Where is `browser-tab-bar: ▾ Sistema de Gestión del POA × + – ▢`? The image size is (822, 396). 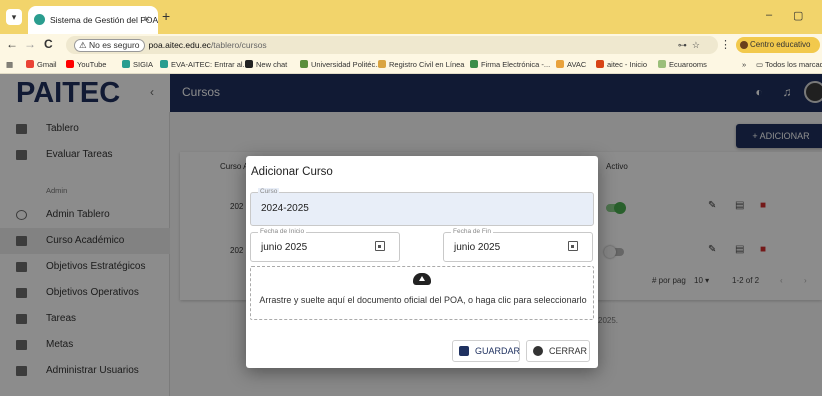 browser-tab-bar: ▾ Sistema de Gestión del POA × + – ▢ is located at coordinates (411, 17).